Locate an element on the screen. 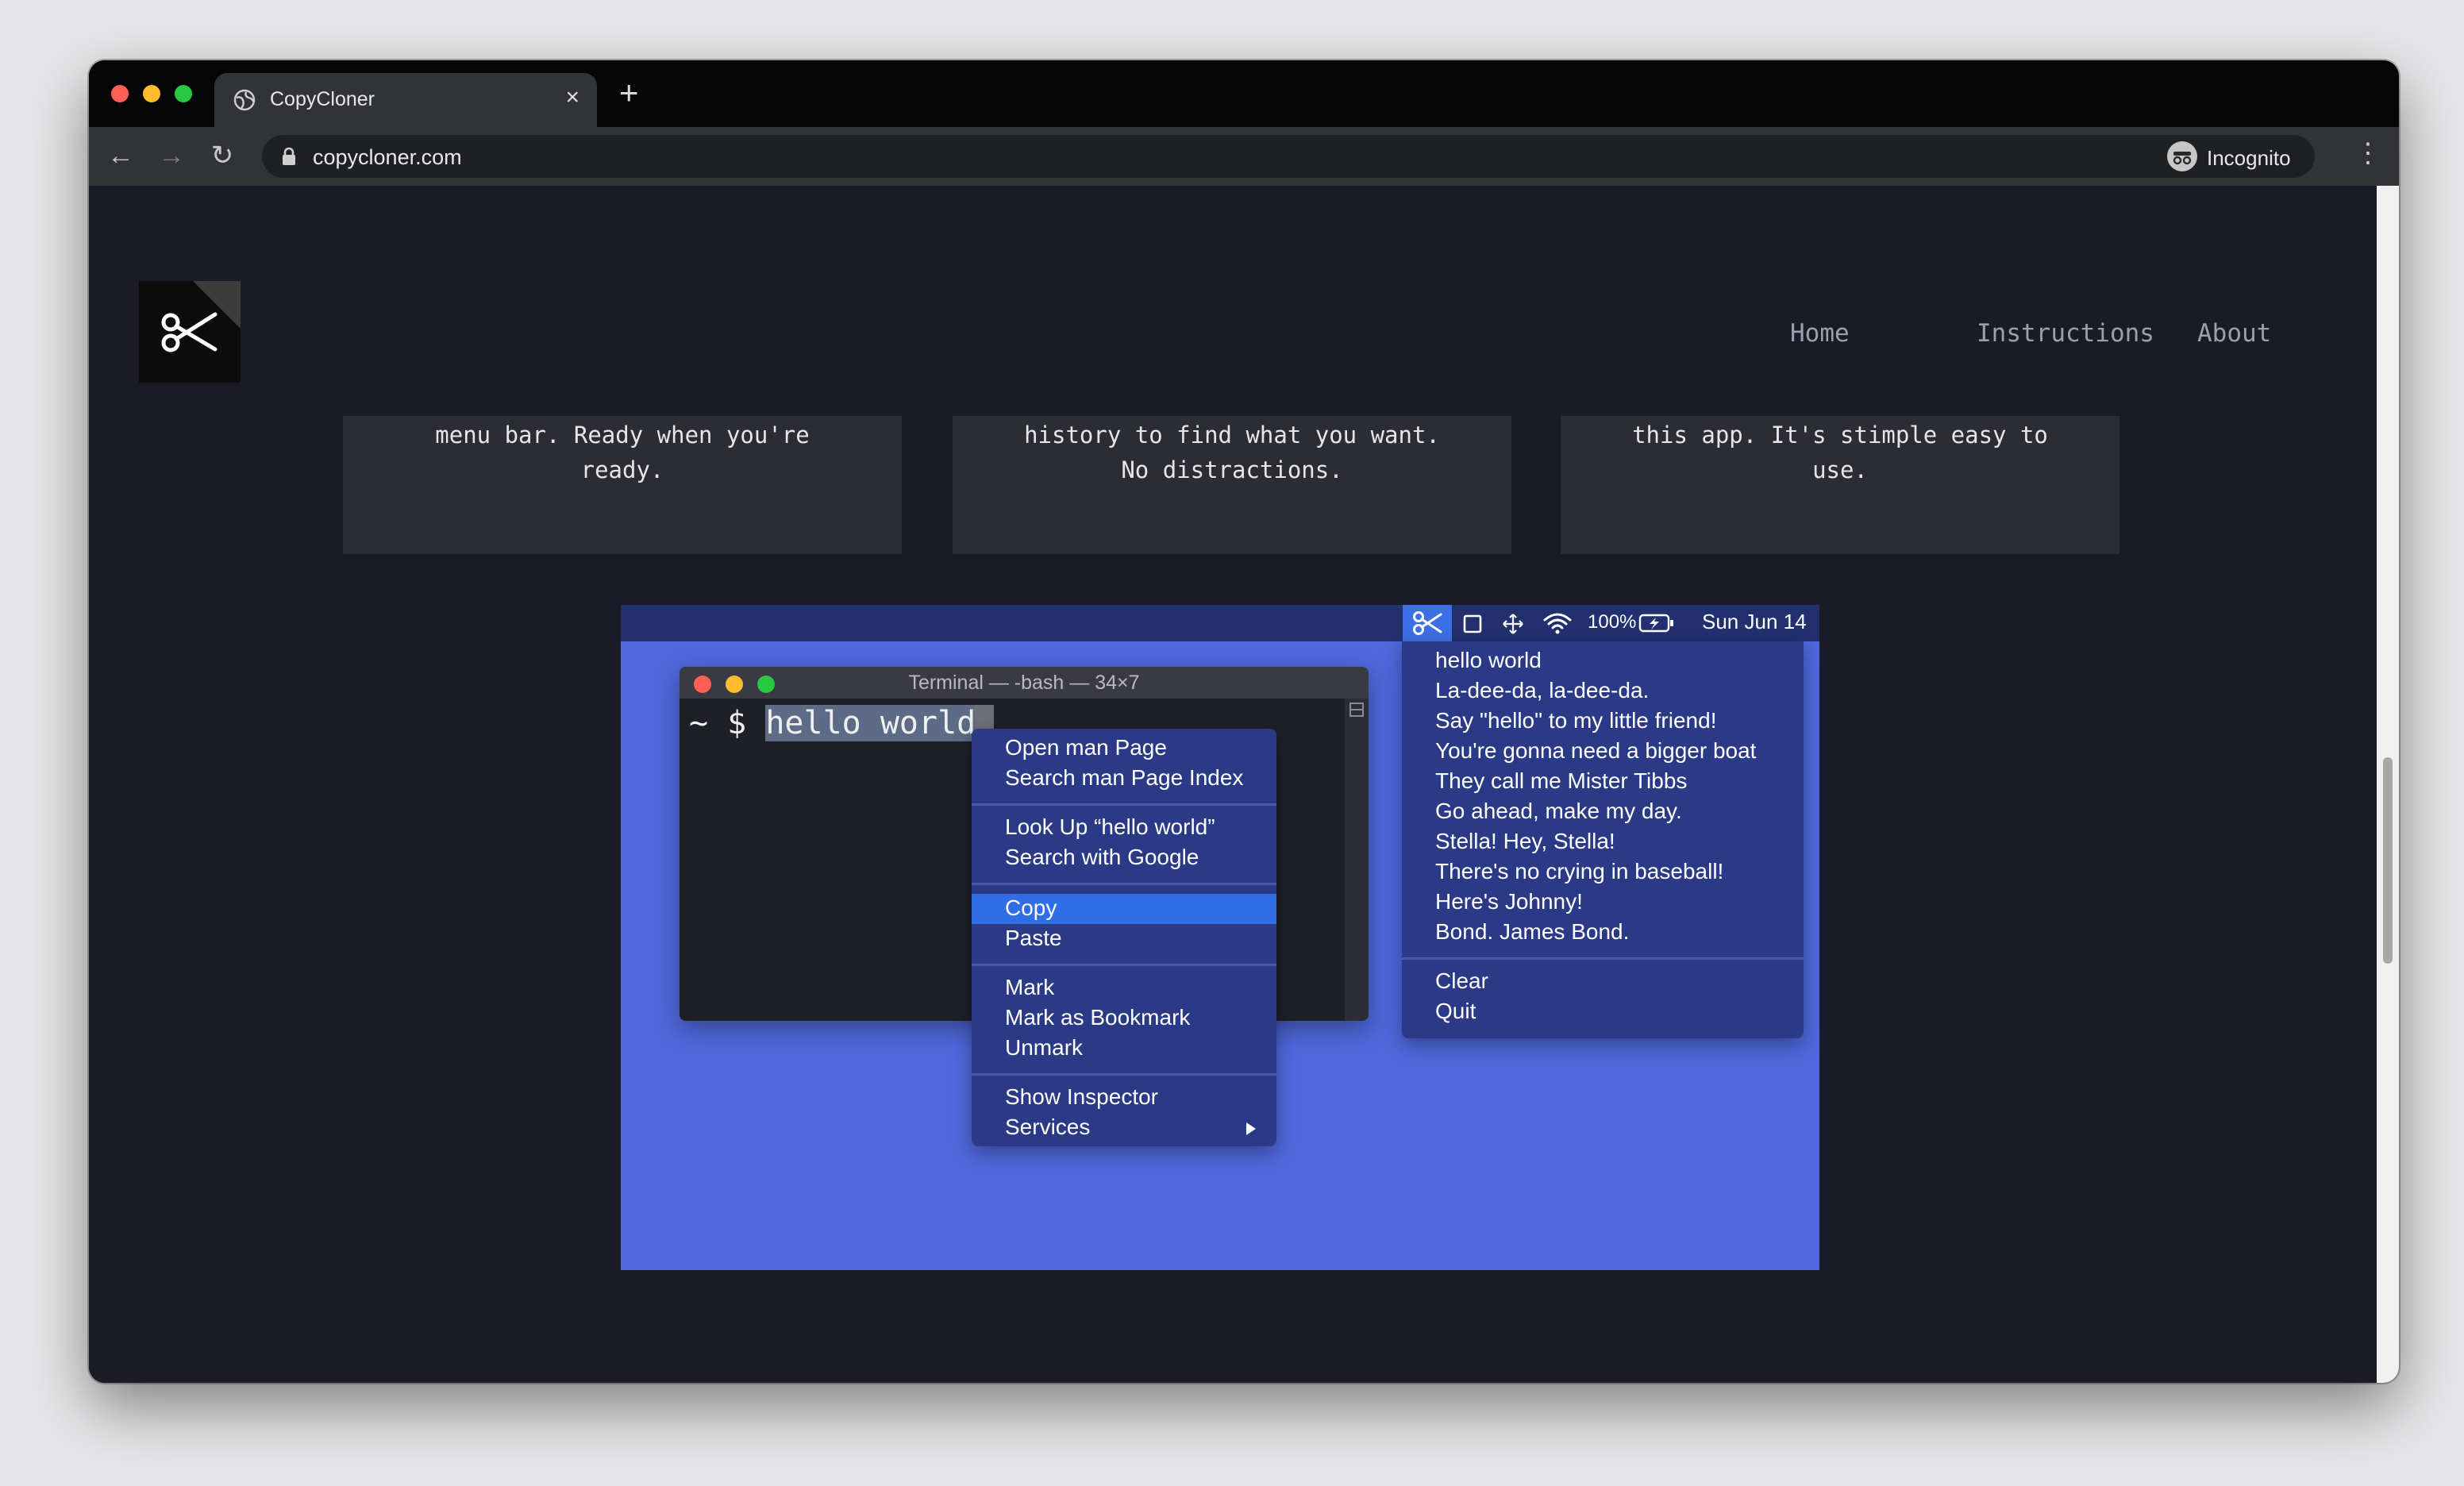 The image size is (2464, 1486). clipboard-item: hello world is located at coordinates (1488, 660).